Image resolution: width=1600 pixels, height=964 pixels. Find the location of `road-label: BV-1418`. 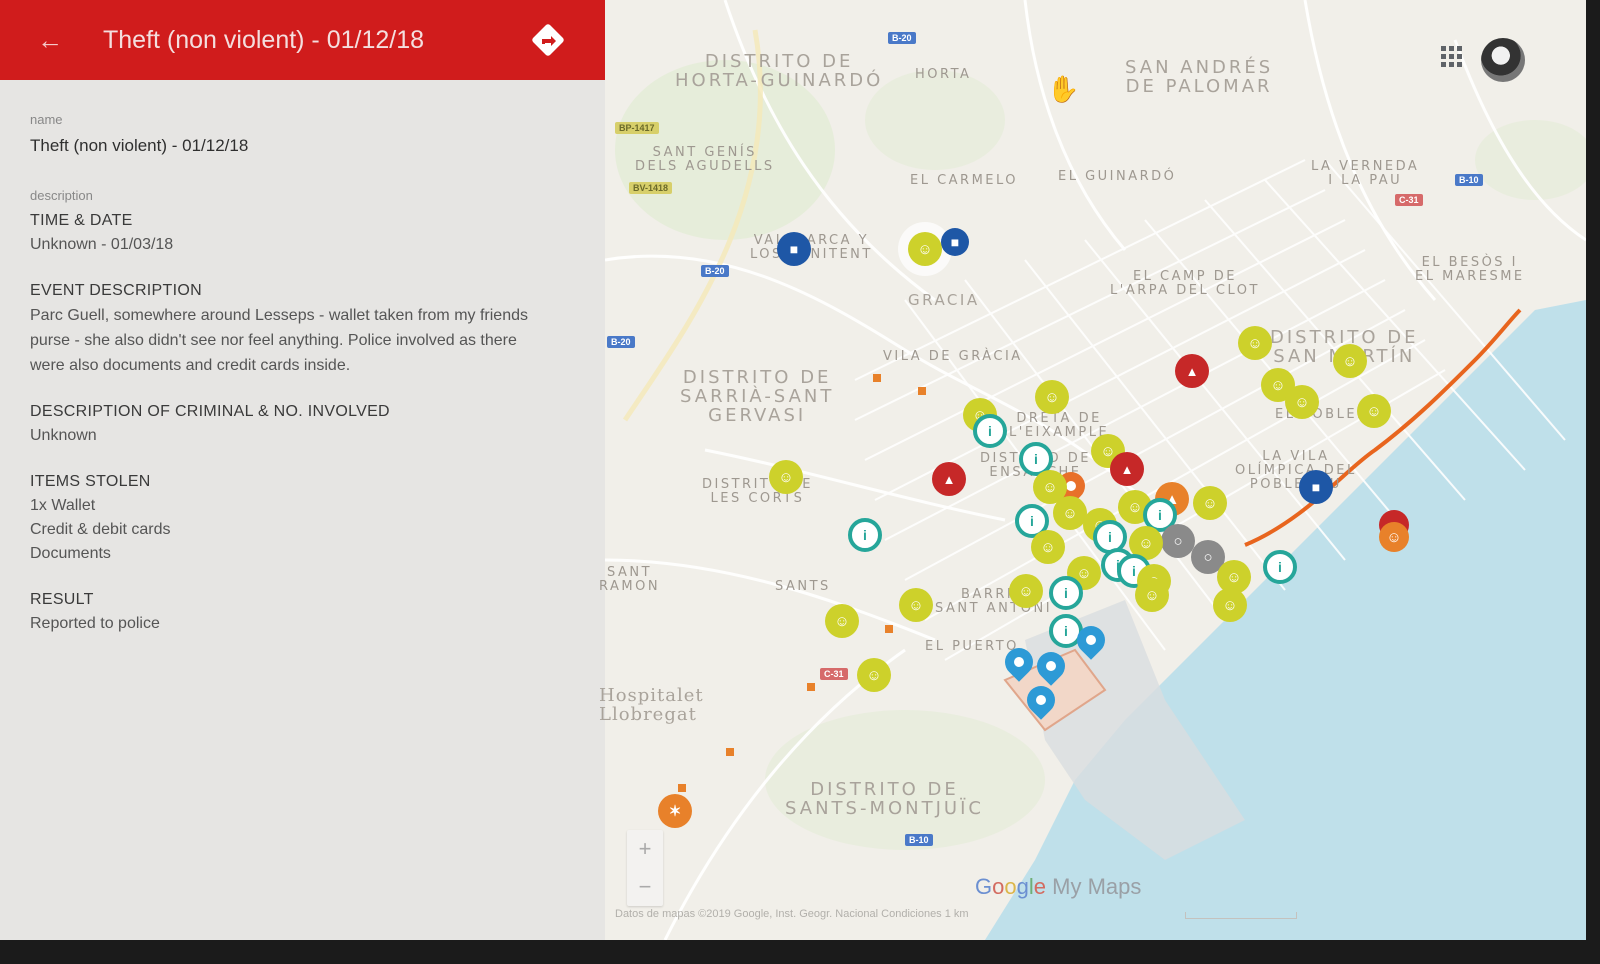

road-label: BV-1418 is located at coordinates (651, 188).